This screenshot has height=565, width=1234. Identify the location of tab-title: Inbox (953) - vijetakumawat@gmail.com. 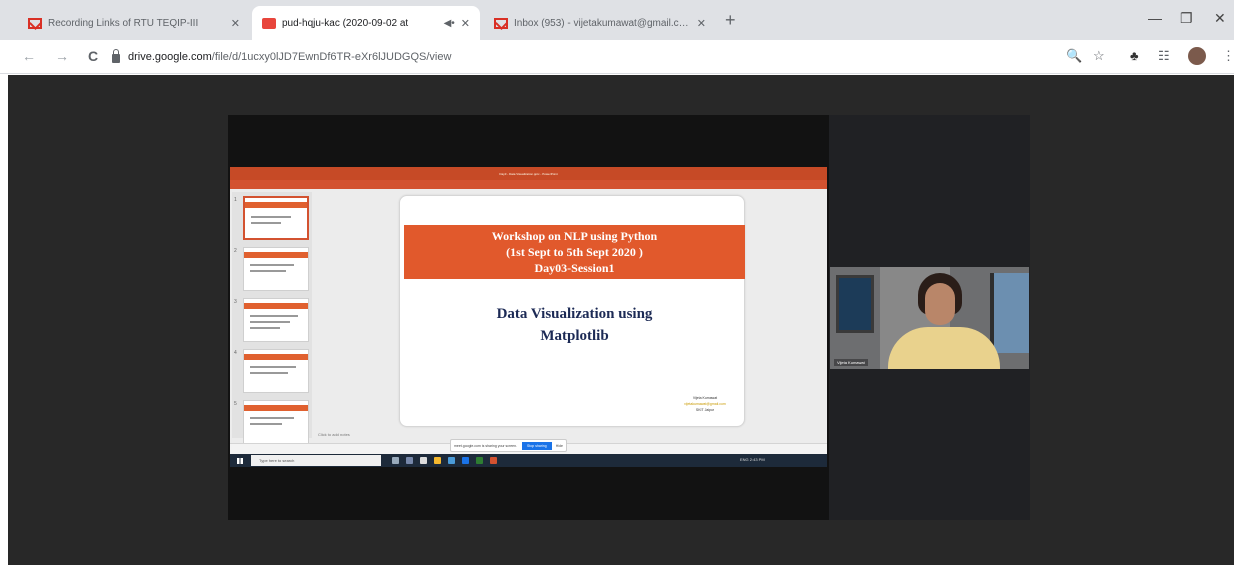
(602, 23).